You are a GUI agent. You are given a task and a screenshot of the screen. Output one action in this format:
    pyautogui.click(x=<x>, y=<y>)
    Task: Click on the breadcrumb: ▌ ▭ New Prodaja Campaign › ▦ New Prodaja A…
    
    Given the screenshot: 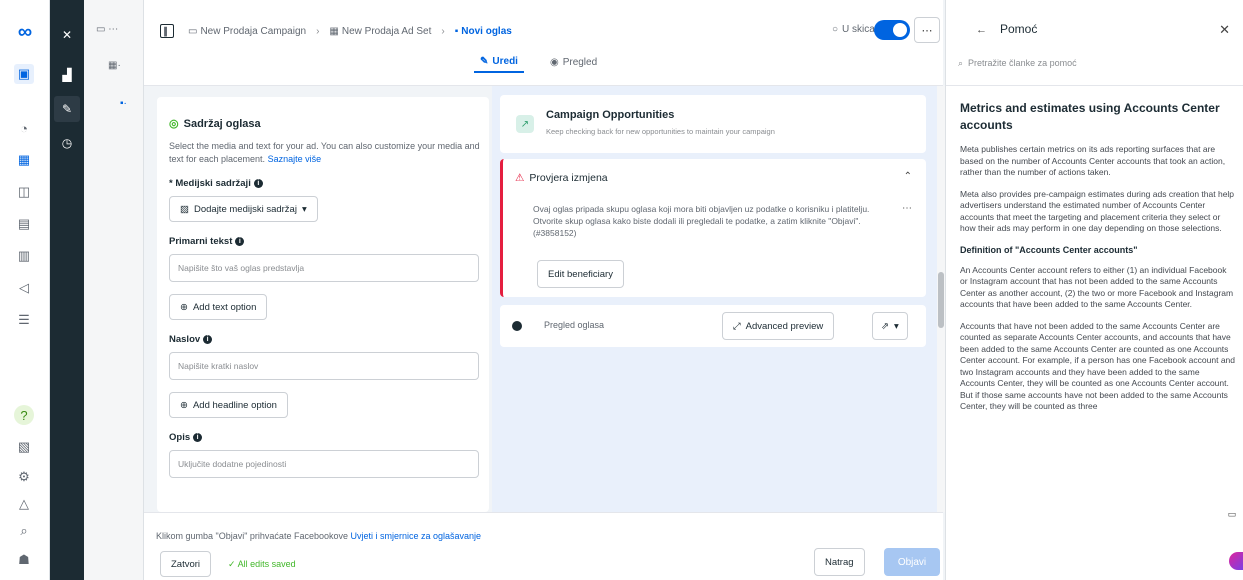 What is the action you would take?
    pyautogui.click(x=336, y=31)
    